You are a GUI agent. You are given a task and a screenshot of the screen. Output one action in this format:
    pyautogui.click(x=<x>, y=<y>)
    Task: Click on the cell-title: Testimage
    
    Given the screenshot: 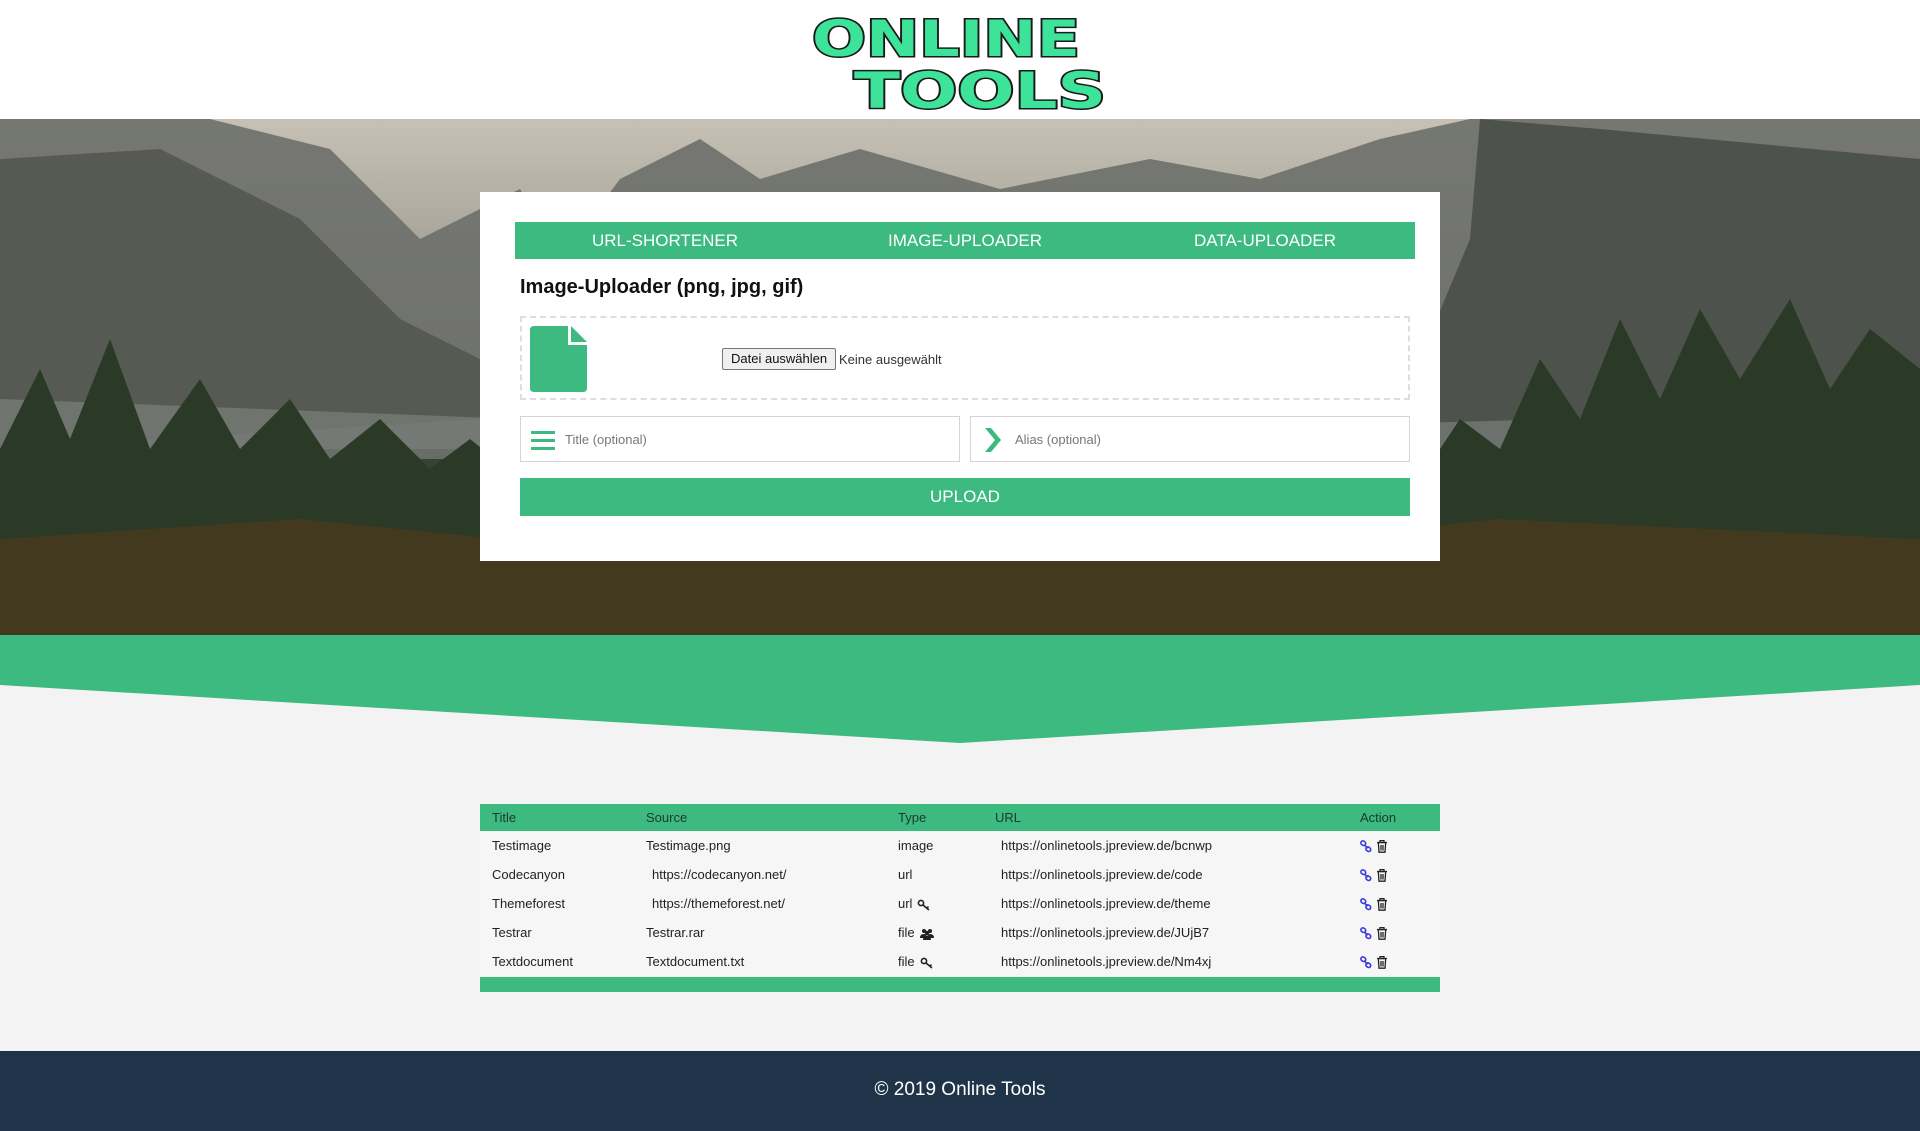 What is the action you would take?
    pyautogui.click(x=522, y=845)
    